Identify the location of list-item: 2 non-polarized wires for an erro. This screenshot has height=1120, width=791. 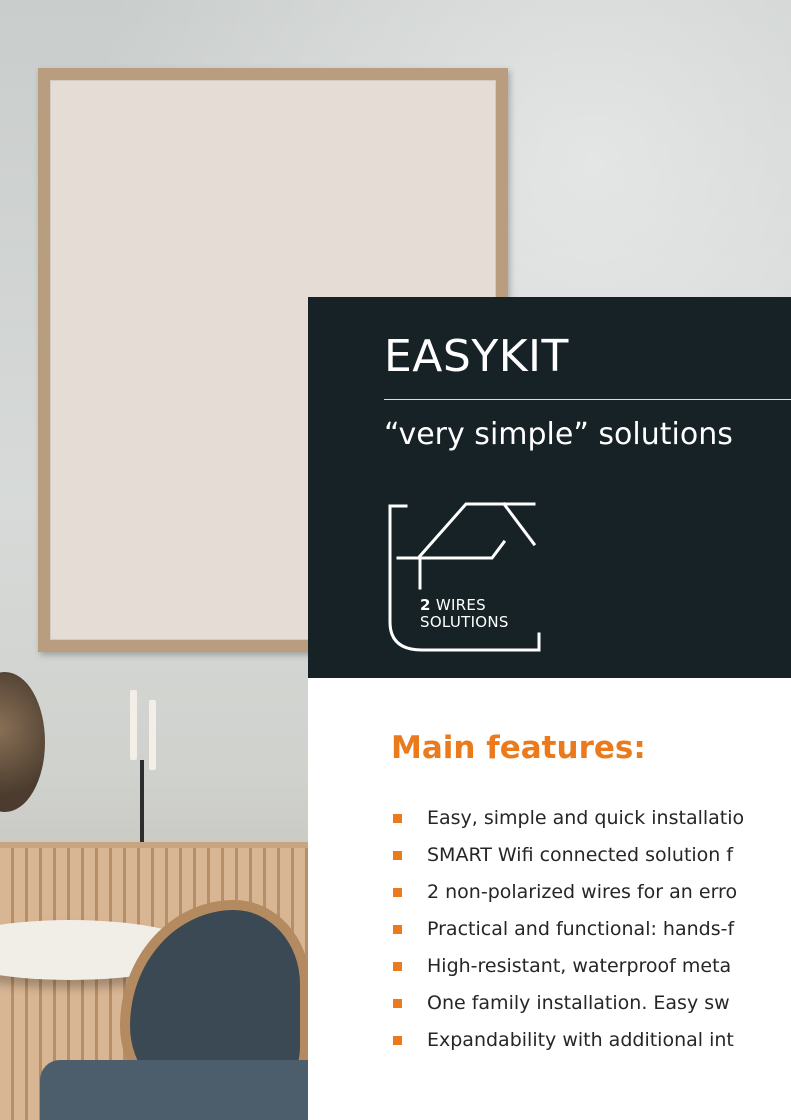
(567, 898).